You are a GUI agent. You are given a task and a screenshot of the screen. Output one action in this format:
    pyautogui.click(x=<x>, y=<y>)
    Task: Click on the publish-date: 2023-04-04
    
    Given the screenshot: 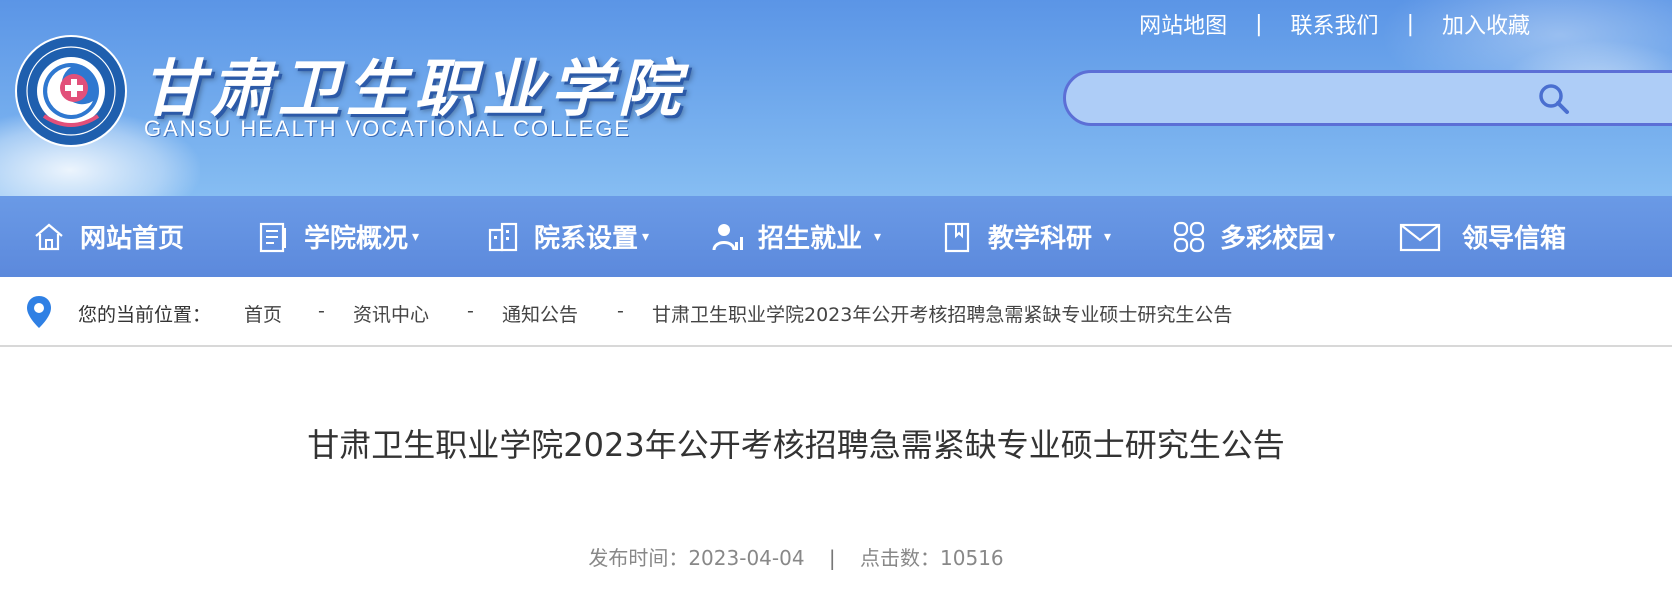 What is the action you would take?
    pyautogui.click(x=746, y=558)
    